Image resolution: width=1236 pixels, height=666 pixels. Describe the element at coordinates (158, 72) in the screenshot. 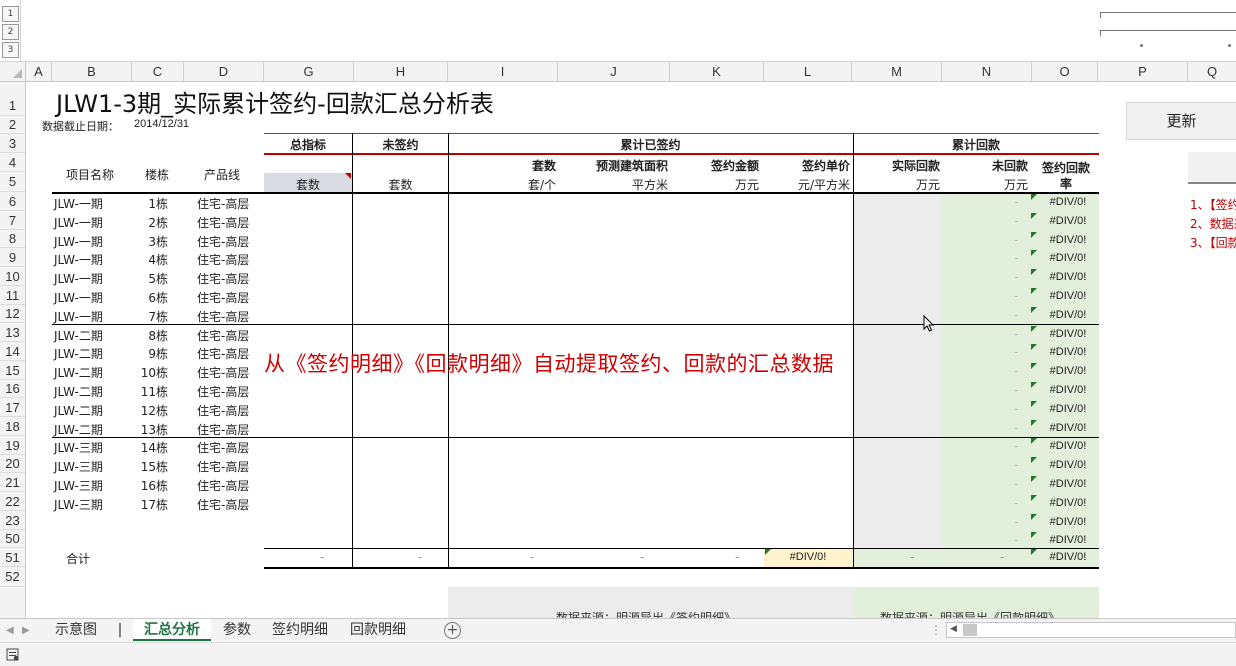

I see `column-header: C` at that location.